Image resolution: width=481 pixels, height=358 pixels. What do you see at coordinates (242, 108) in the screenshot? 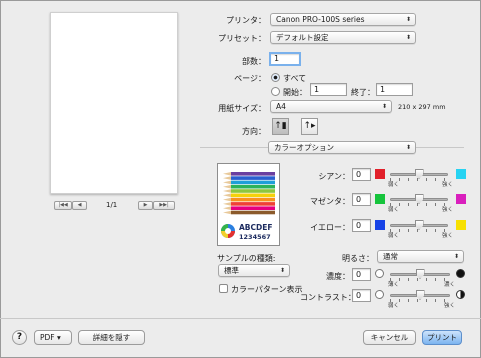
I see `paper-size-label: 用紙サイズ：` at bounding box center [242, 108].